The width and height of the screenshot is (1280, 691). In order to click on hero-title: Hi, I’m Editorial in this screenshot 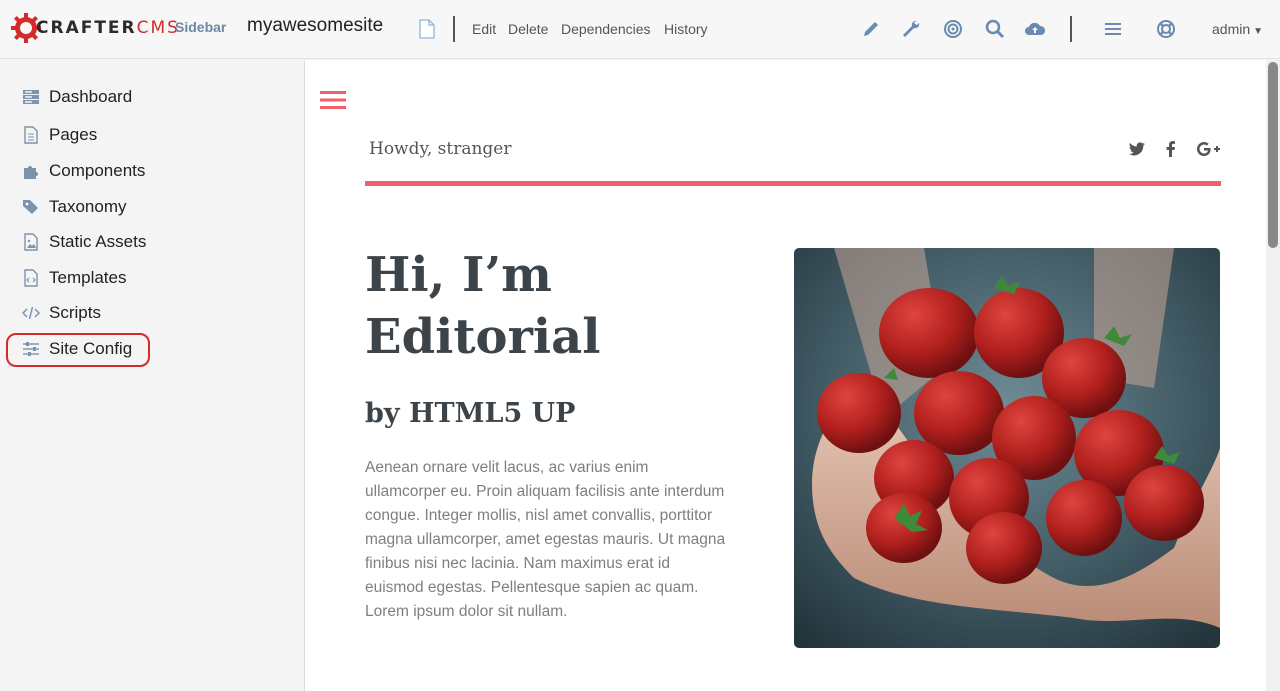, I will do `click(560, 306)`.